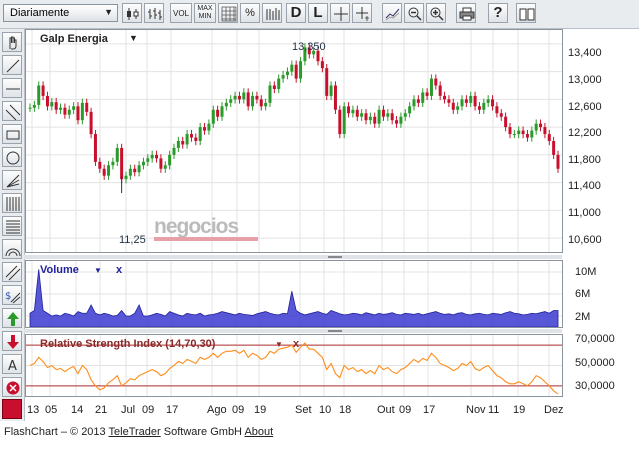 This screenshot has width=639, height=458. Describe the element at coordinates (154, 13) in the screenshot. I see `ohlc-chart-button` at that location.